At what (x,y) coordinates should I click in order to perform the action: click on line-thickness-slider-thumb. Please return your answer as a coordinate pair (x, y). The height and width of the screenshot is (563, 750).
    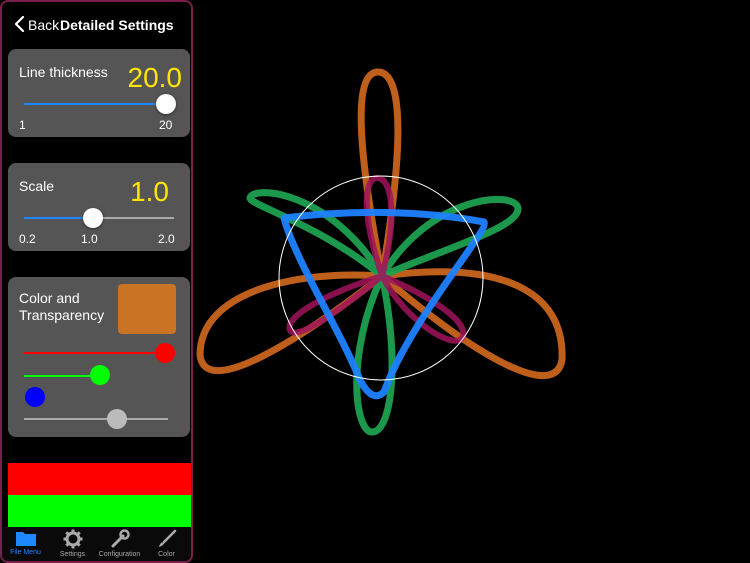
    Looking at the image, I should click on (166, 104).